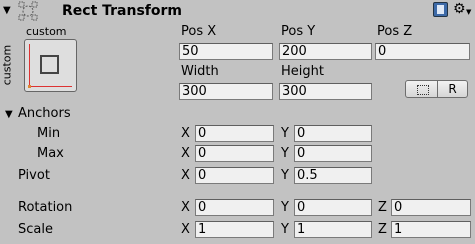 Image resolution: width=475 pixels, height=244 pixels. Describe the element at coordinates (185, 153) in the screenshot. I see `anchor-max-x-axis: X` at that location.